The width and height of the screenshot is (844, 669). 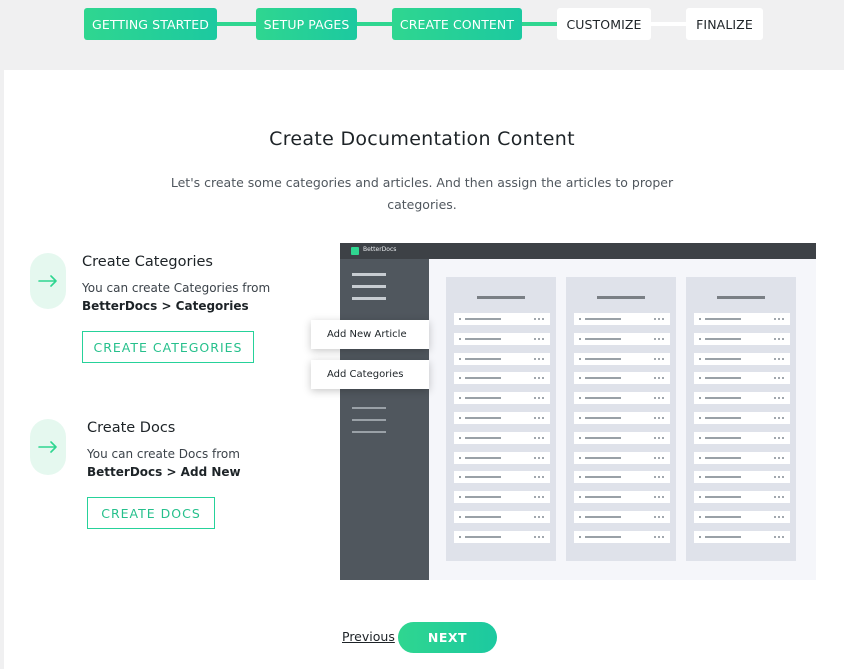 I want to click on illustration-sidebar, so click(x=384, y=419).